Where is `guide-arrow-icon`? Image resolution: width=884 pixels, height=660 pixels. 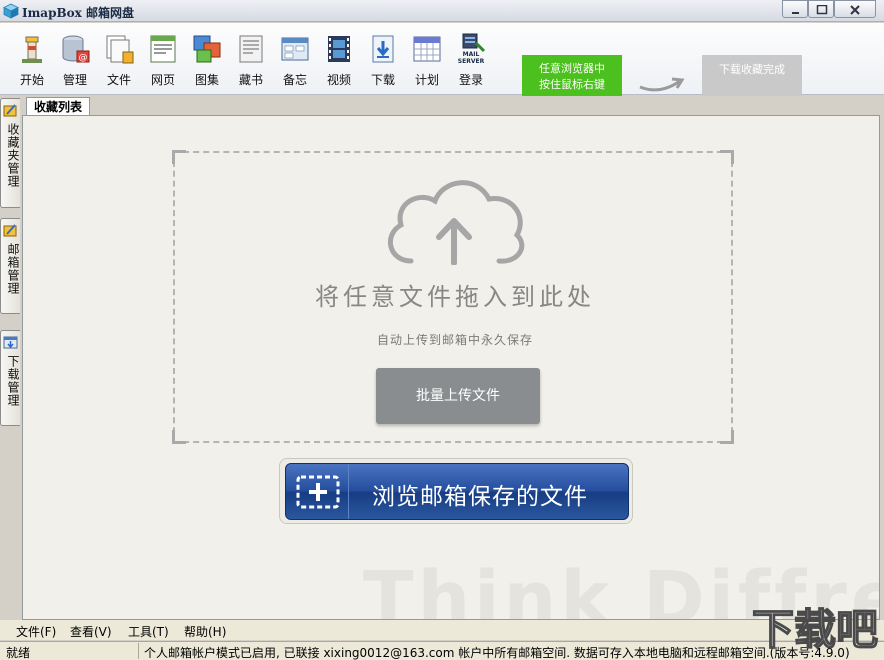 guide-arrow-icon is located at coordinates (662, 84).